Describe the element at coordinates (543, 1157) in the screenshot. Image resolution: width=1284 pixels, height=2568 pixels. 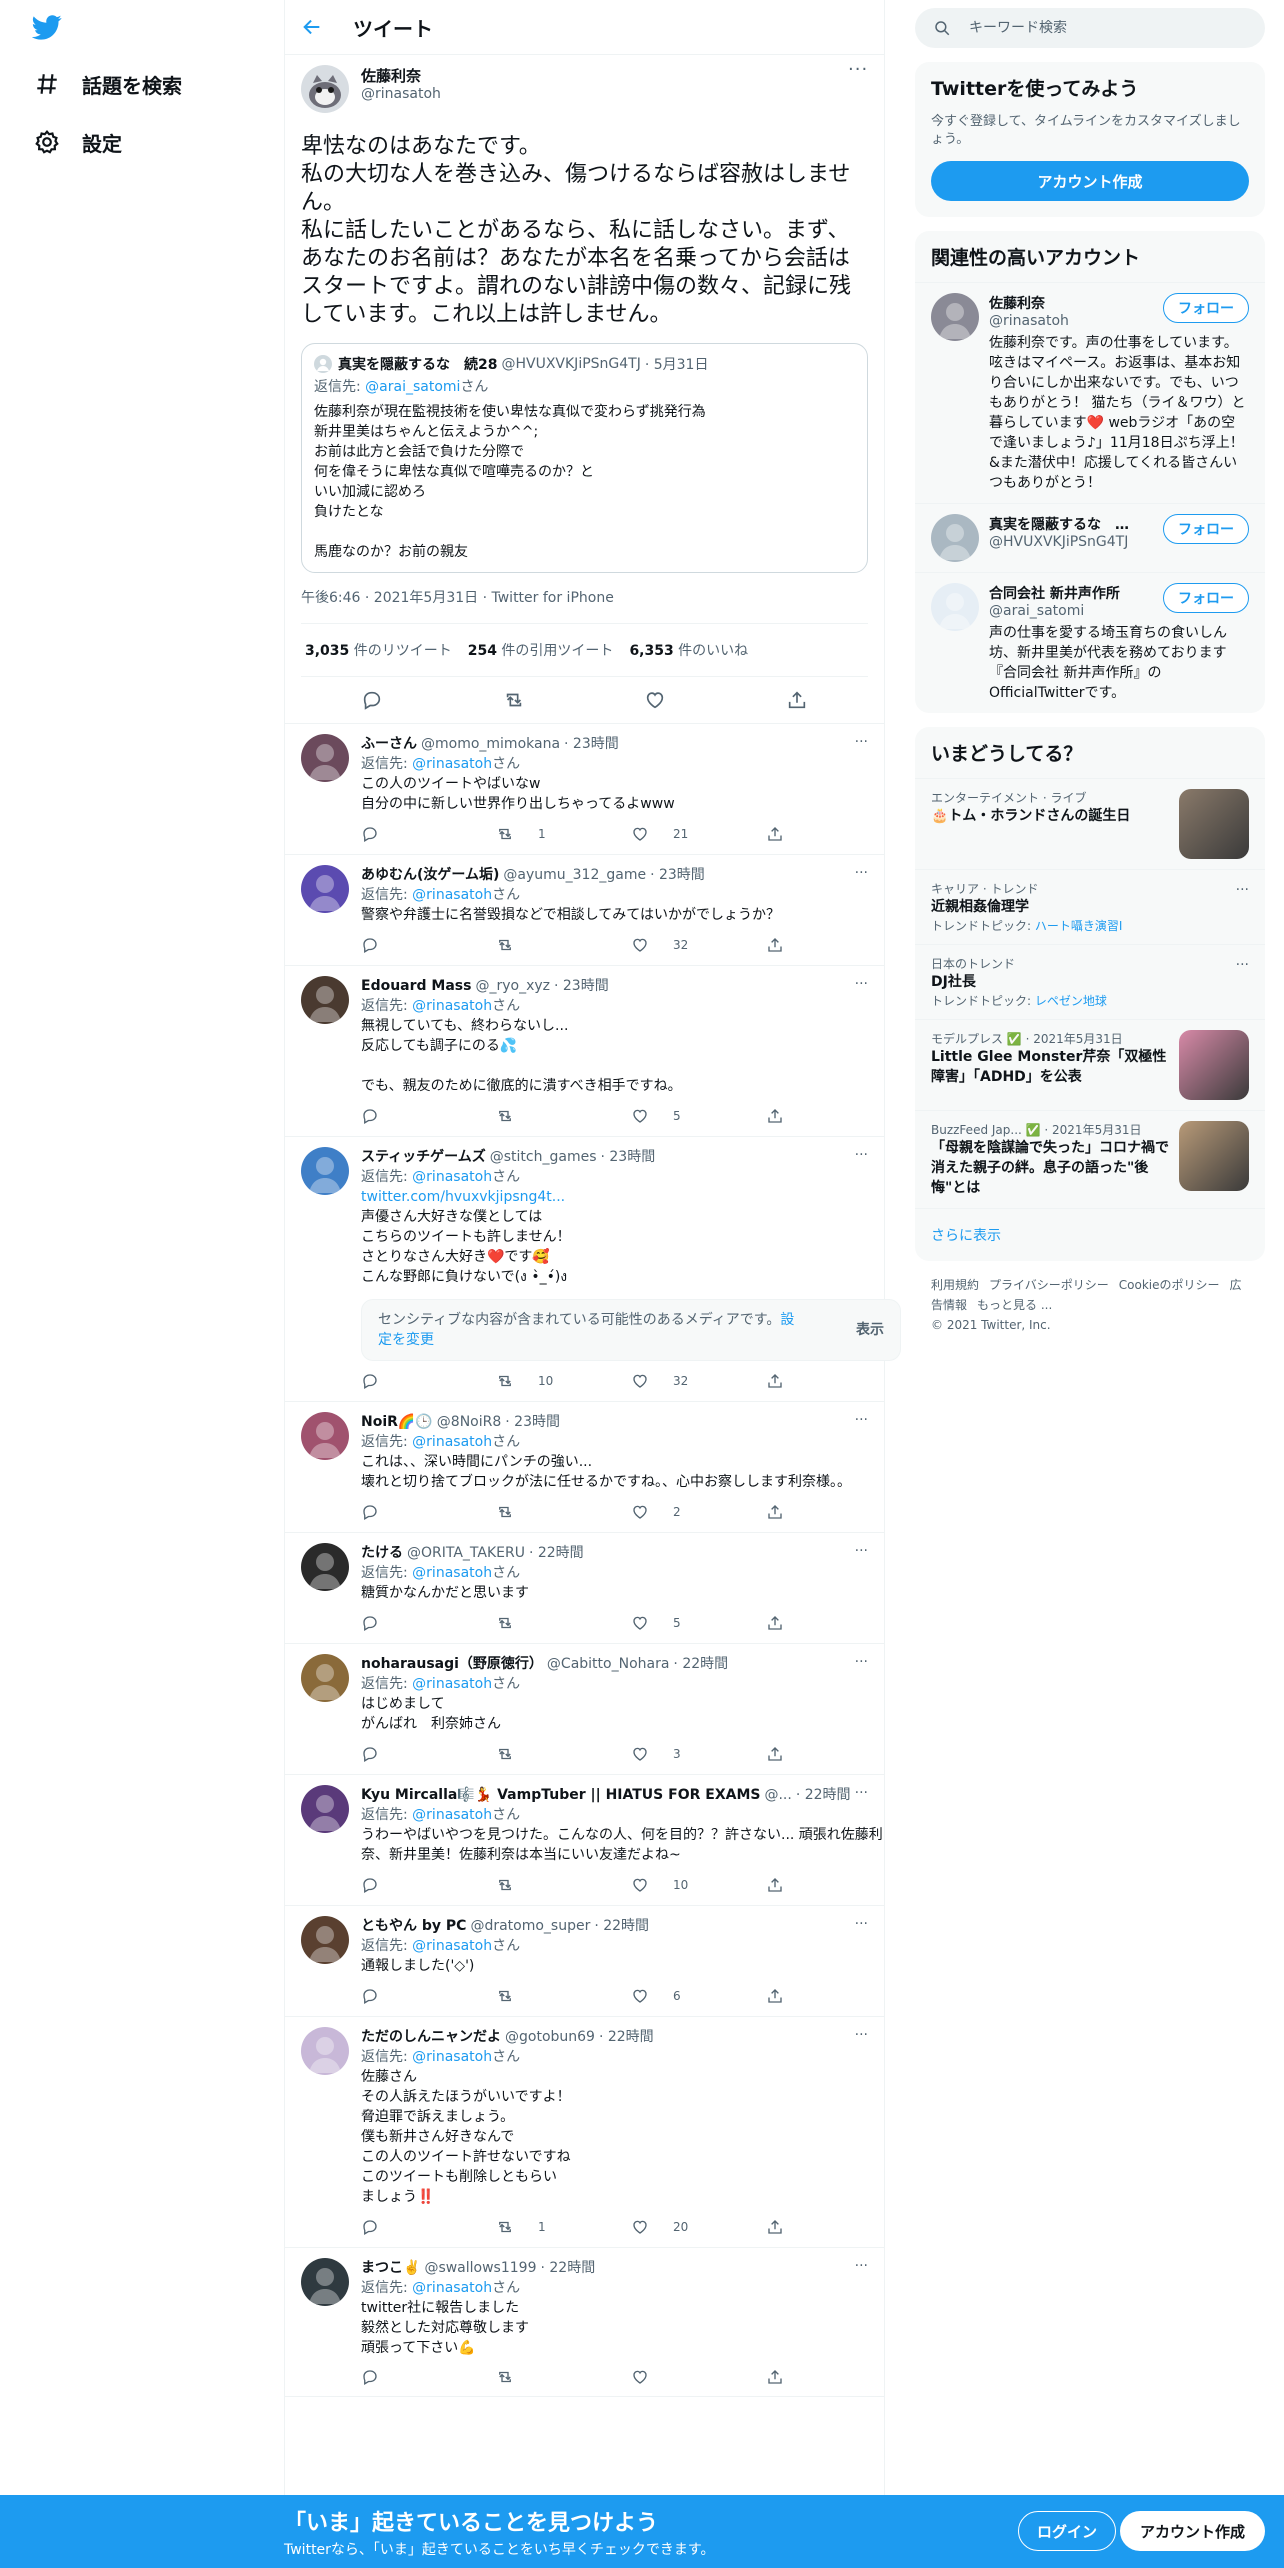
I see `reply-author-handle: @stitch_games` at that location.